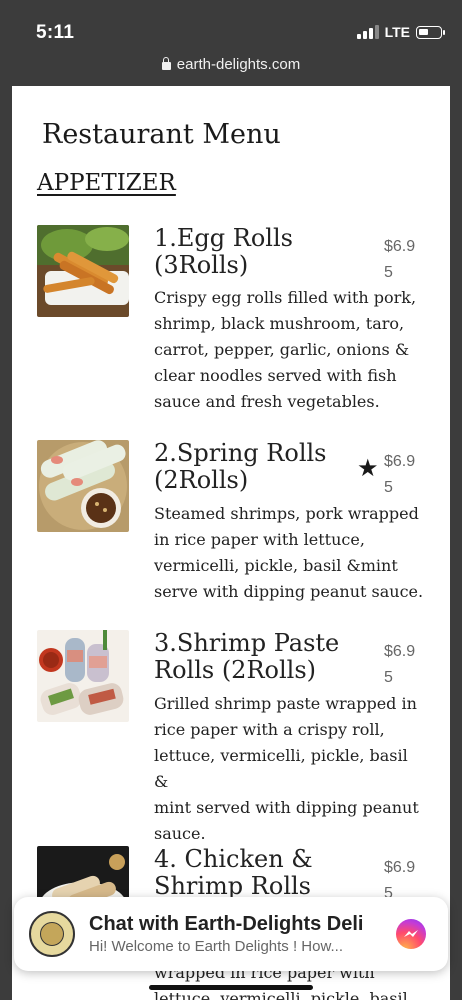  I want to click on signal-icon, so click(367, 32).